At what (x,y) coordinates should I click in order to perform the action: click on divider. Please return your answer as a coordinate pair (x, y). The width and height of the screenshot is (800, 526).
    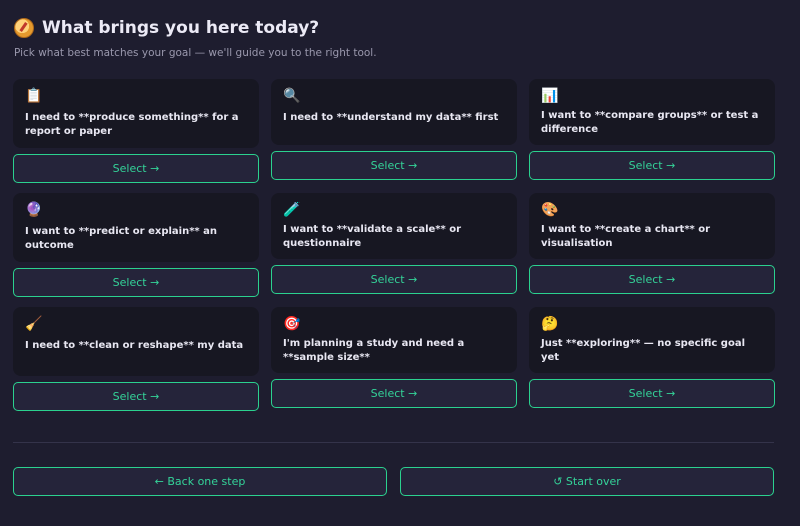
    Looking at the image, I should click on (393, 442).